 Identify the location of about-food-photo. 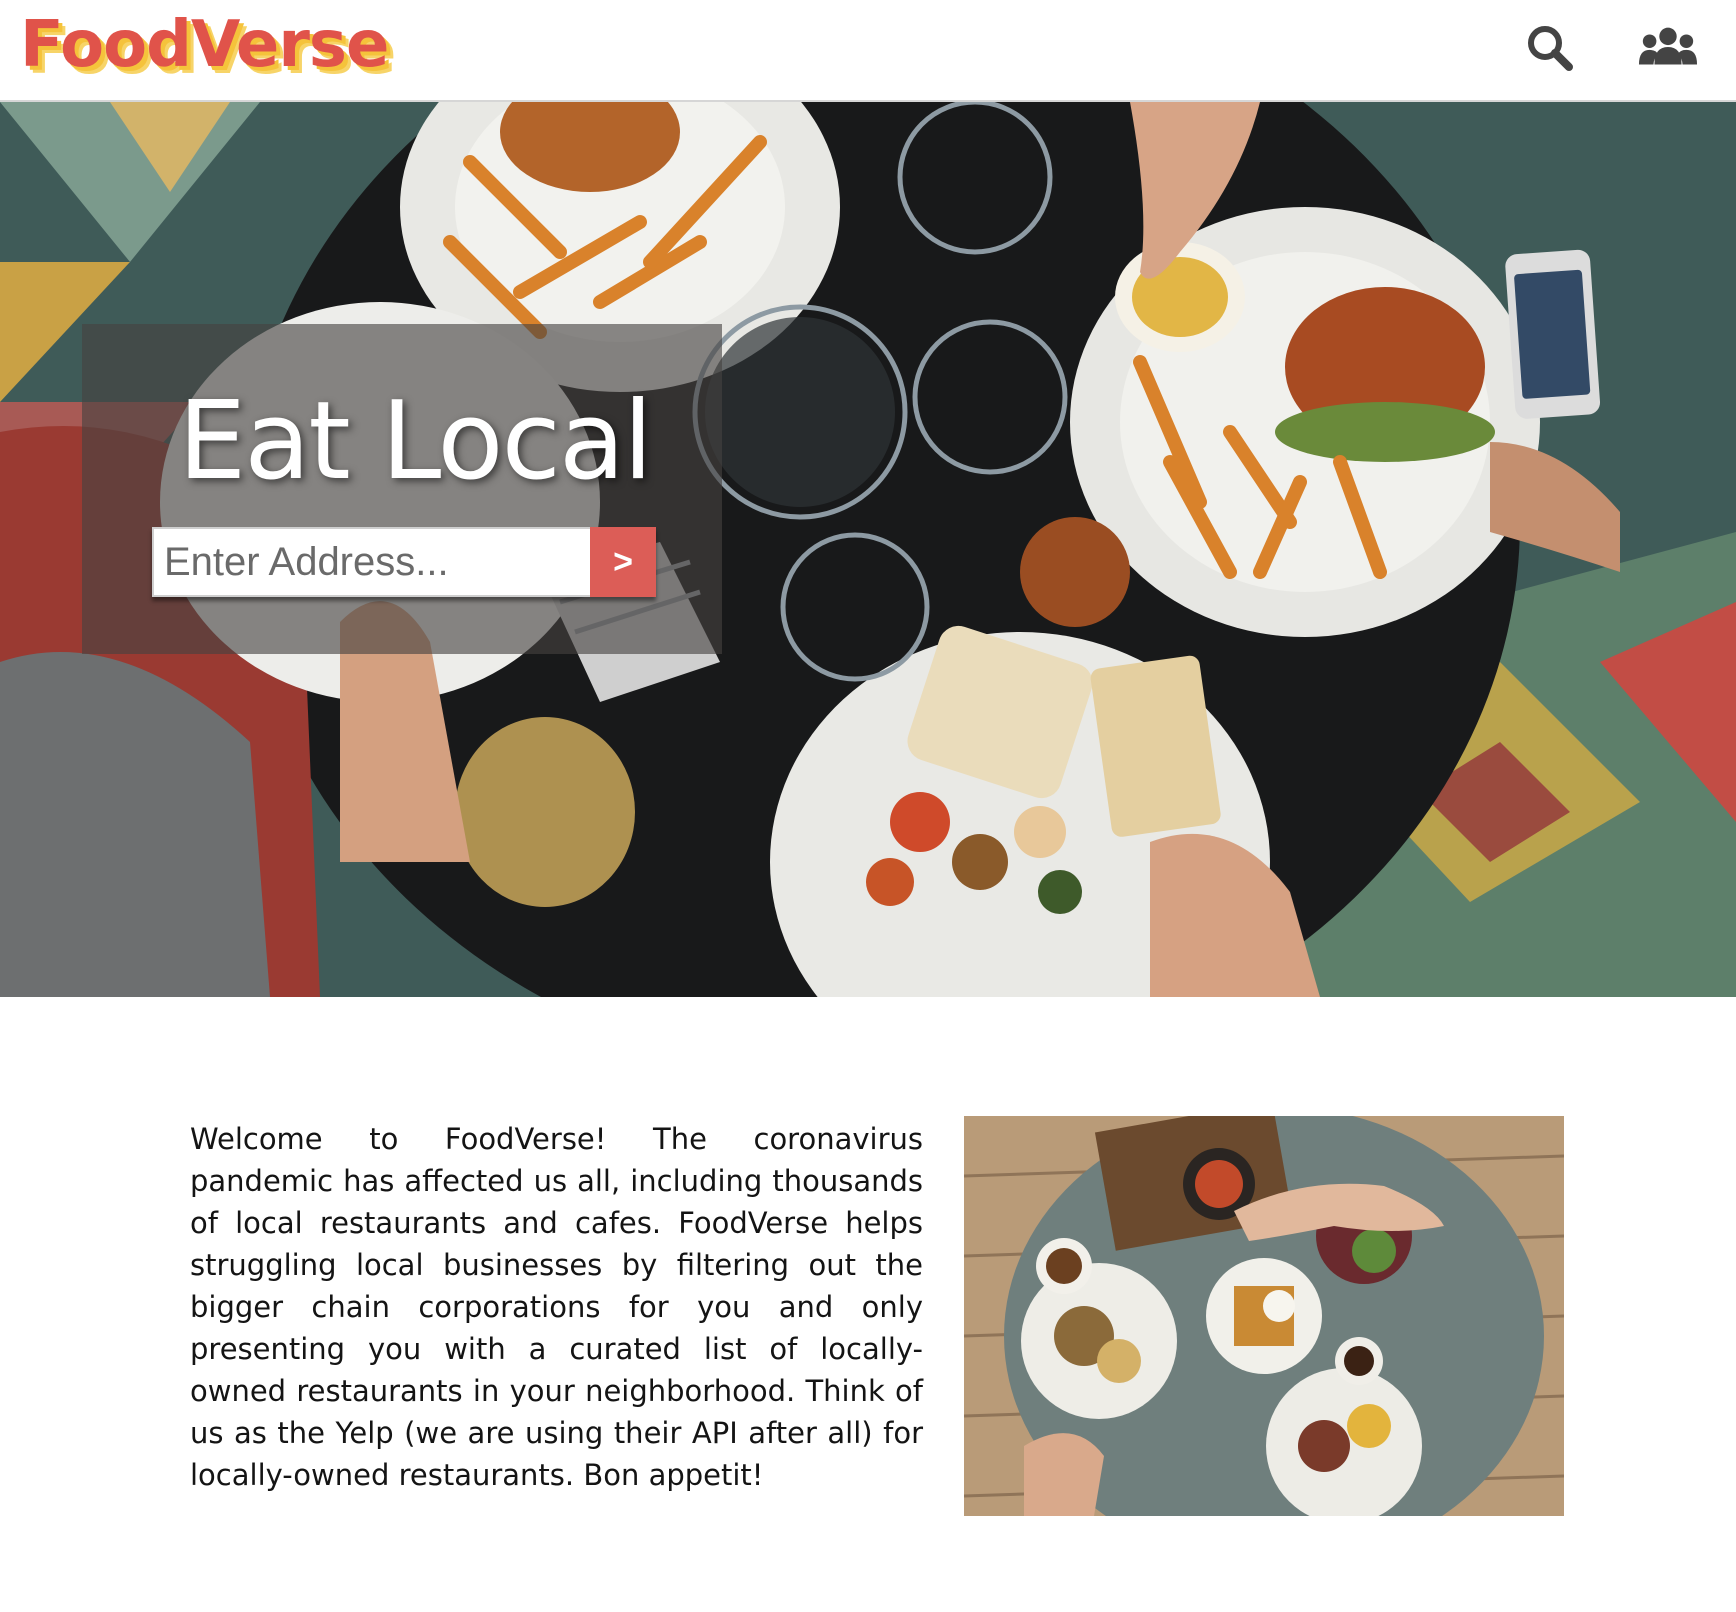
(1264, 1316).